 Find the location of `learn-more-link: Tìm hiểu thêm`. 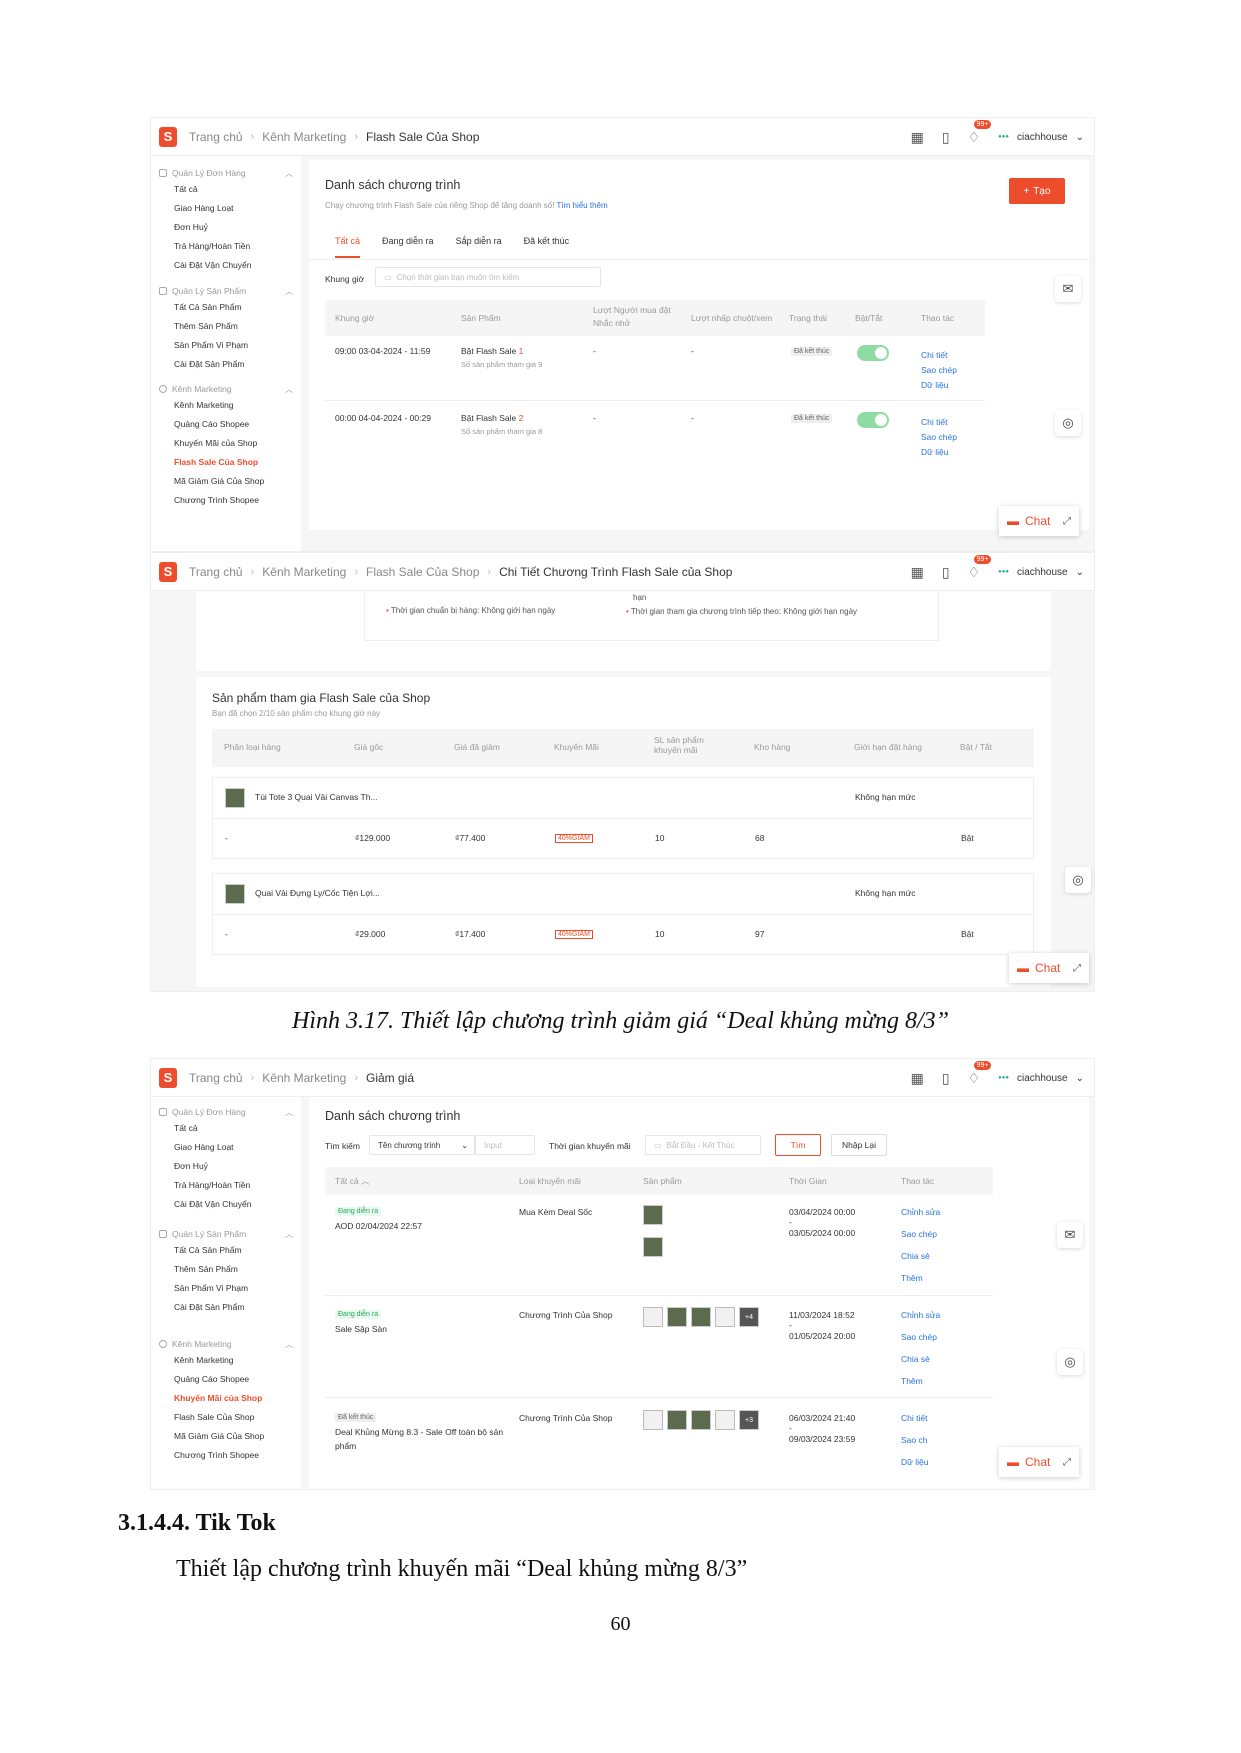

learn-more-link: Tìm hiểu thêm is located at coordinates (582, 205).